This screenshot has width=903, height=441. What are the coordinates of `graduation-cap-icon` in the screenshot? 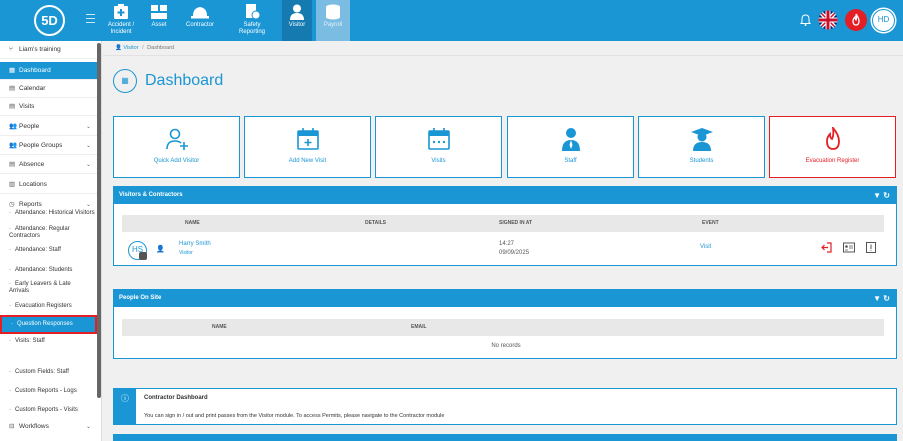 It's located at (701, 139).